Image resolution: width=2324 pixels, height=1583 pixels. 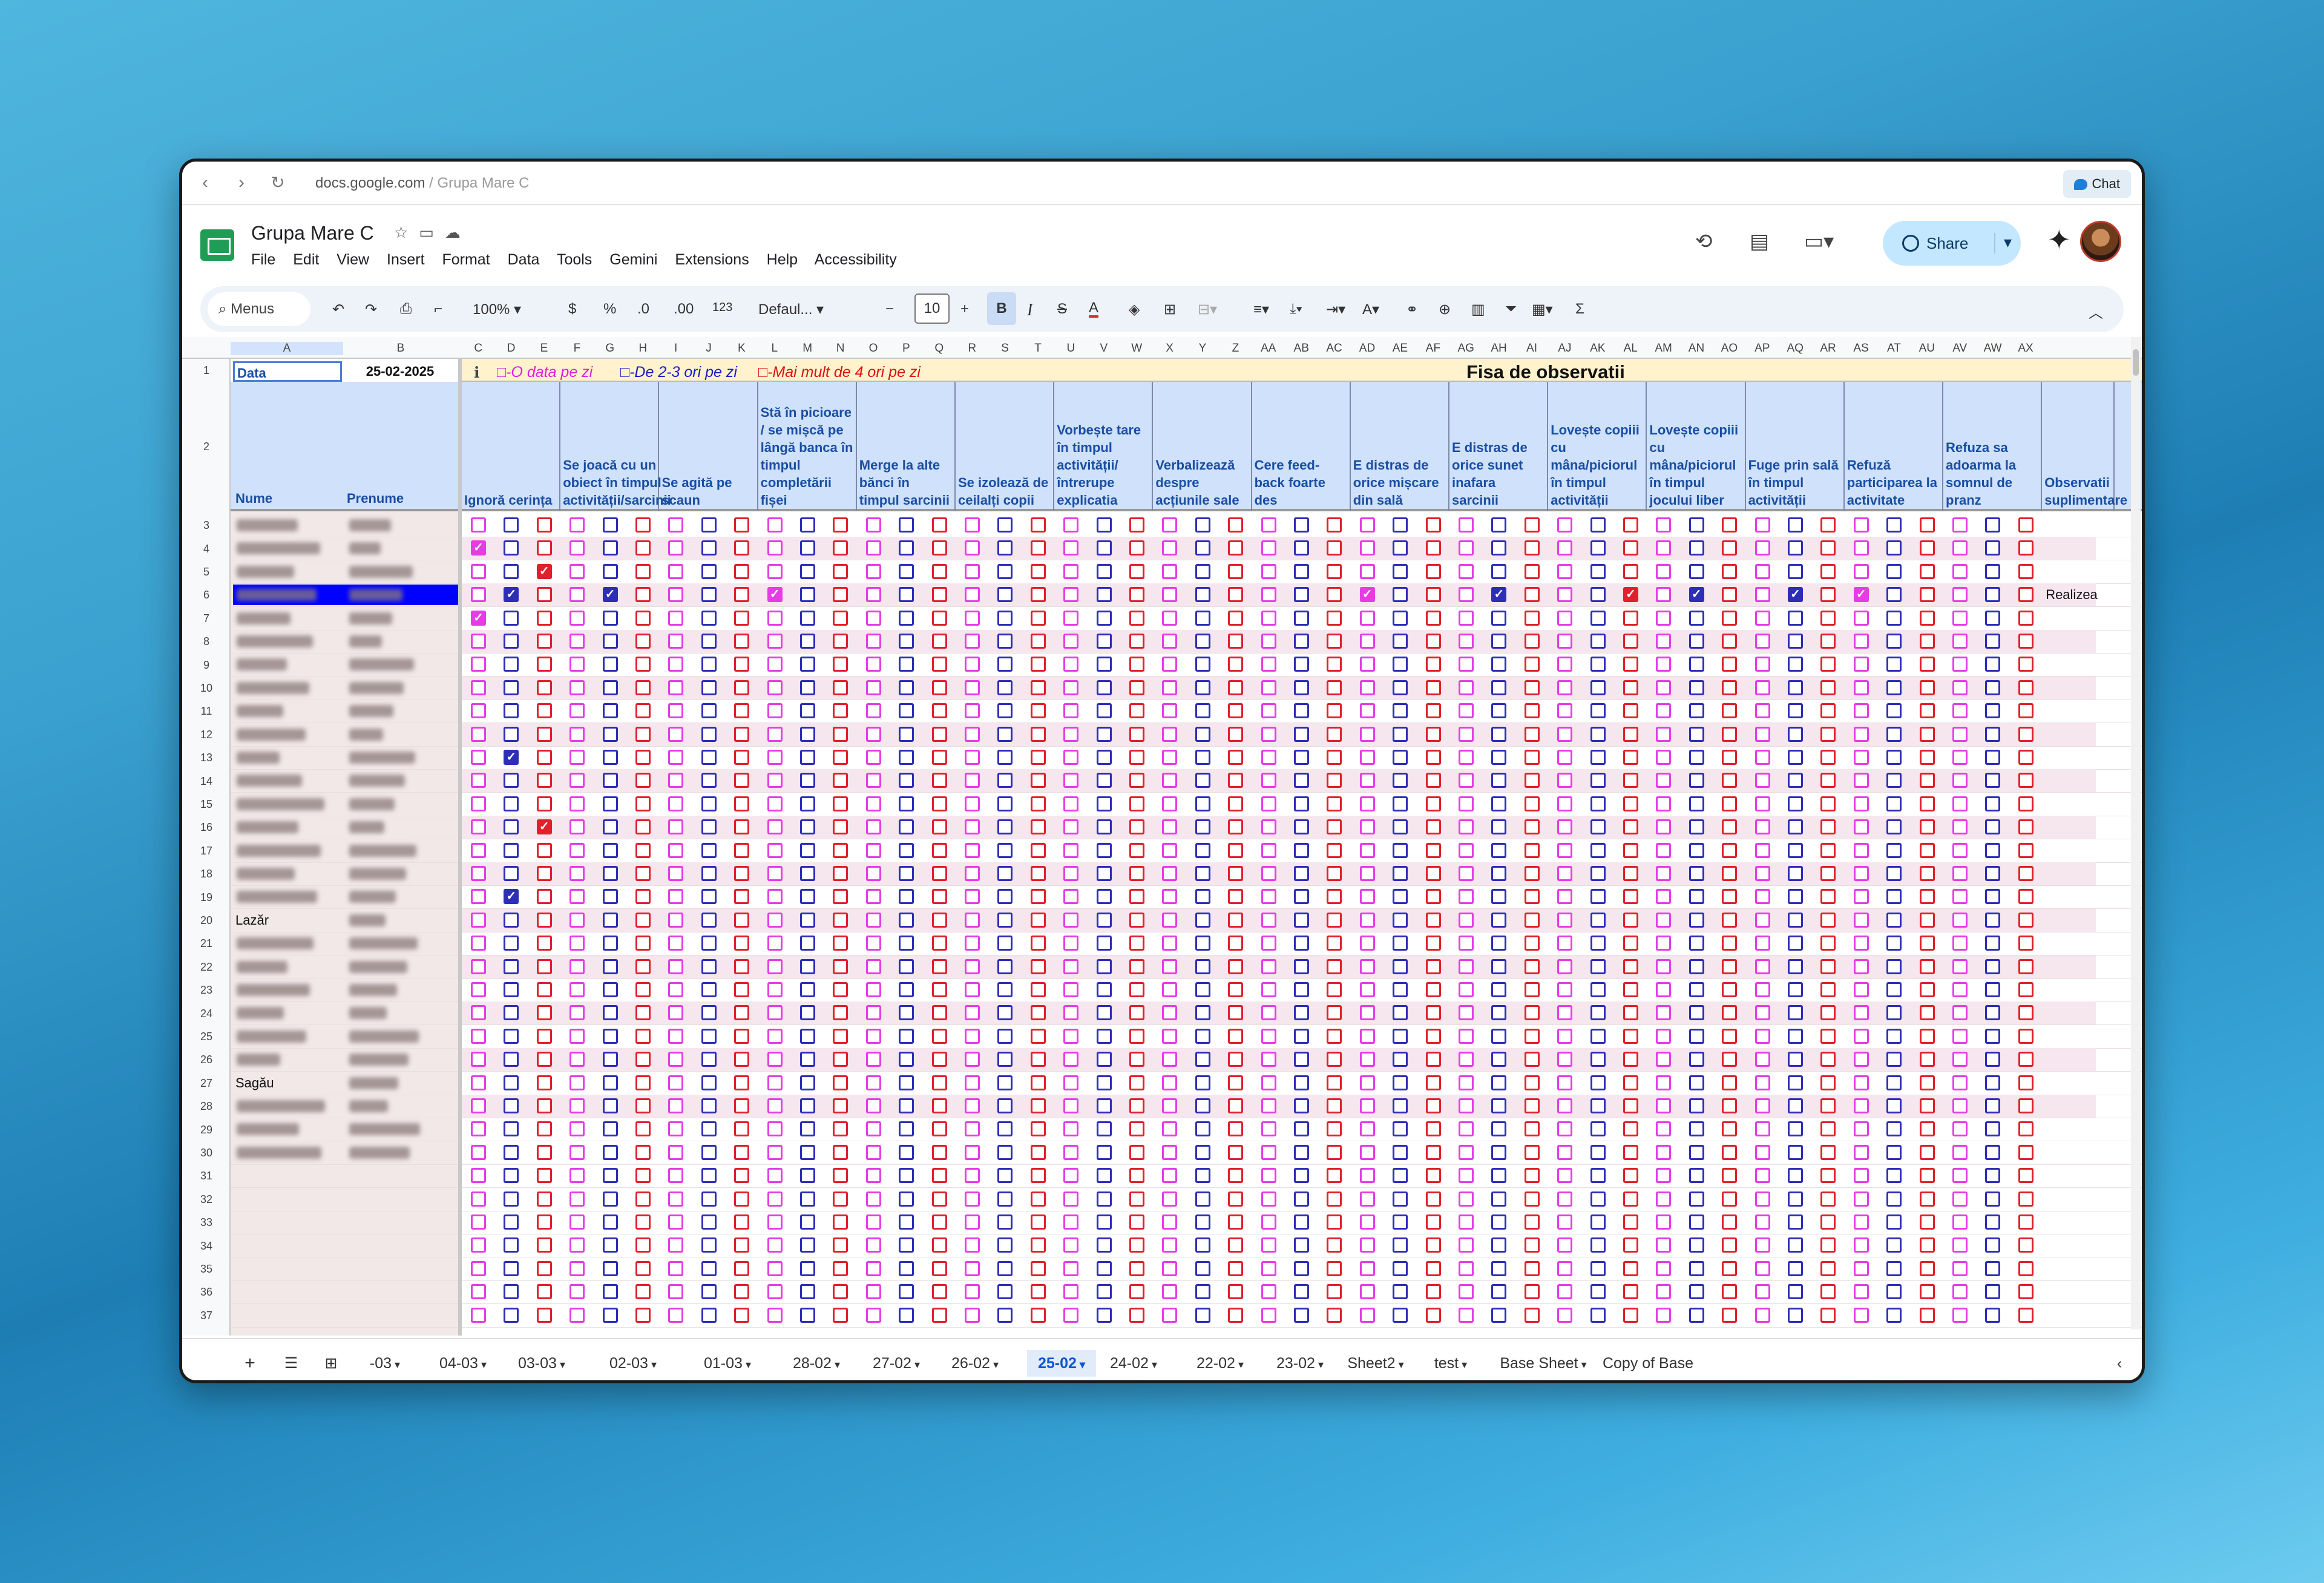 I want to click on collapse-toolbar-icon: ︿, so click(x=2096, y=311).